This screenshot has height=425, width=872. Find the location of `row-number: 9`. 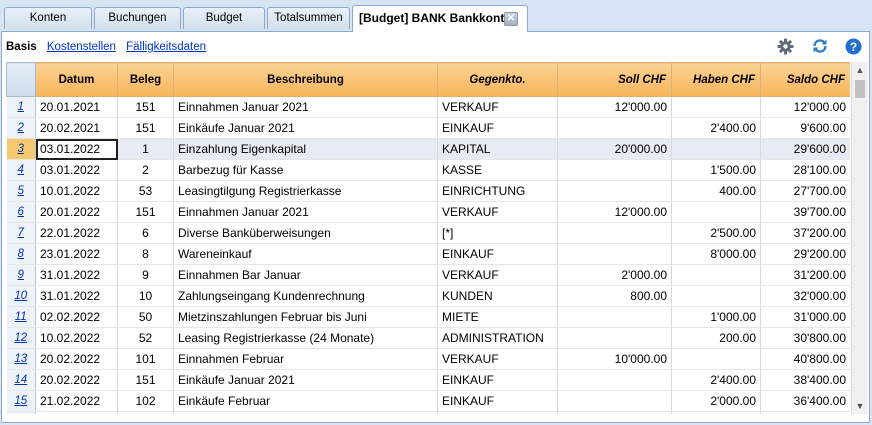

row-number: 9 is located at coordinates (21, 275).